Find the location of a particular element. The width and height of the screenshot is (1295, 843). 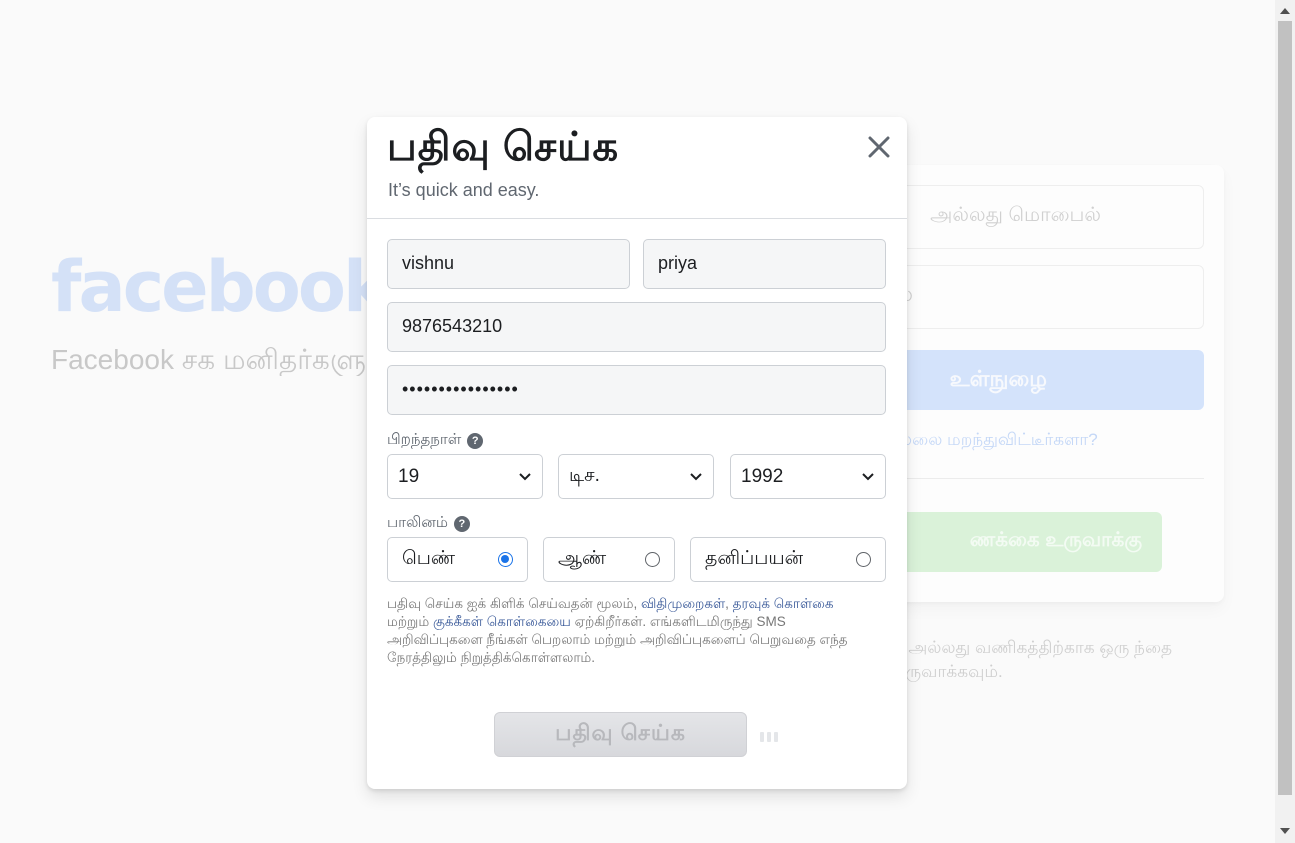

gender-option-male: ஆண் is located at coordinates (609, 559).